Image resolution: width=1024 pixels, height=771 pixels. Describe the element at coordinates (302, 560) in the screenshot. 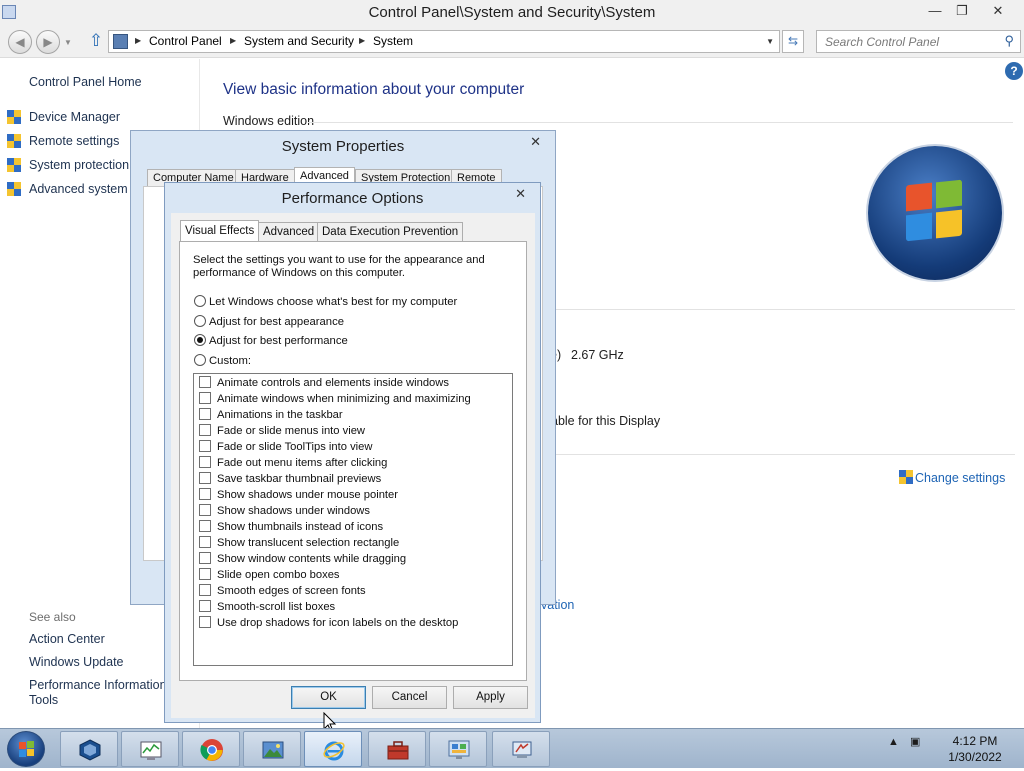

I see `effect-list-item: Show window contents while dragging` at that location.